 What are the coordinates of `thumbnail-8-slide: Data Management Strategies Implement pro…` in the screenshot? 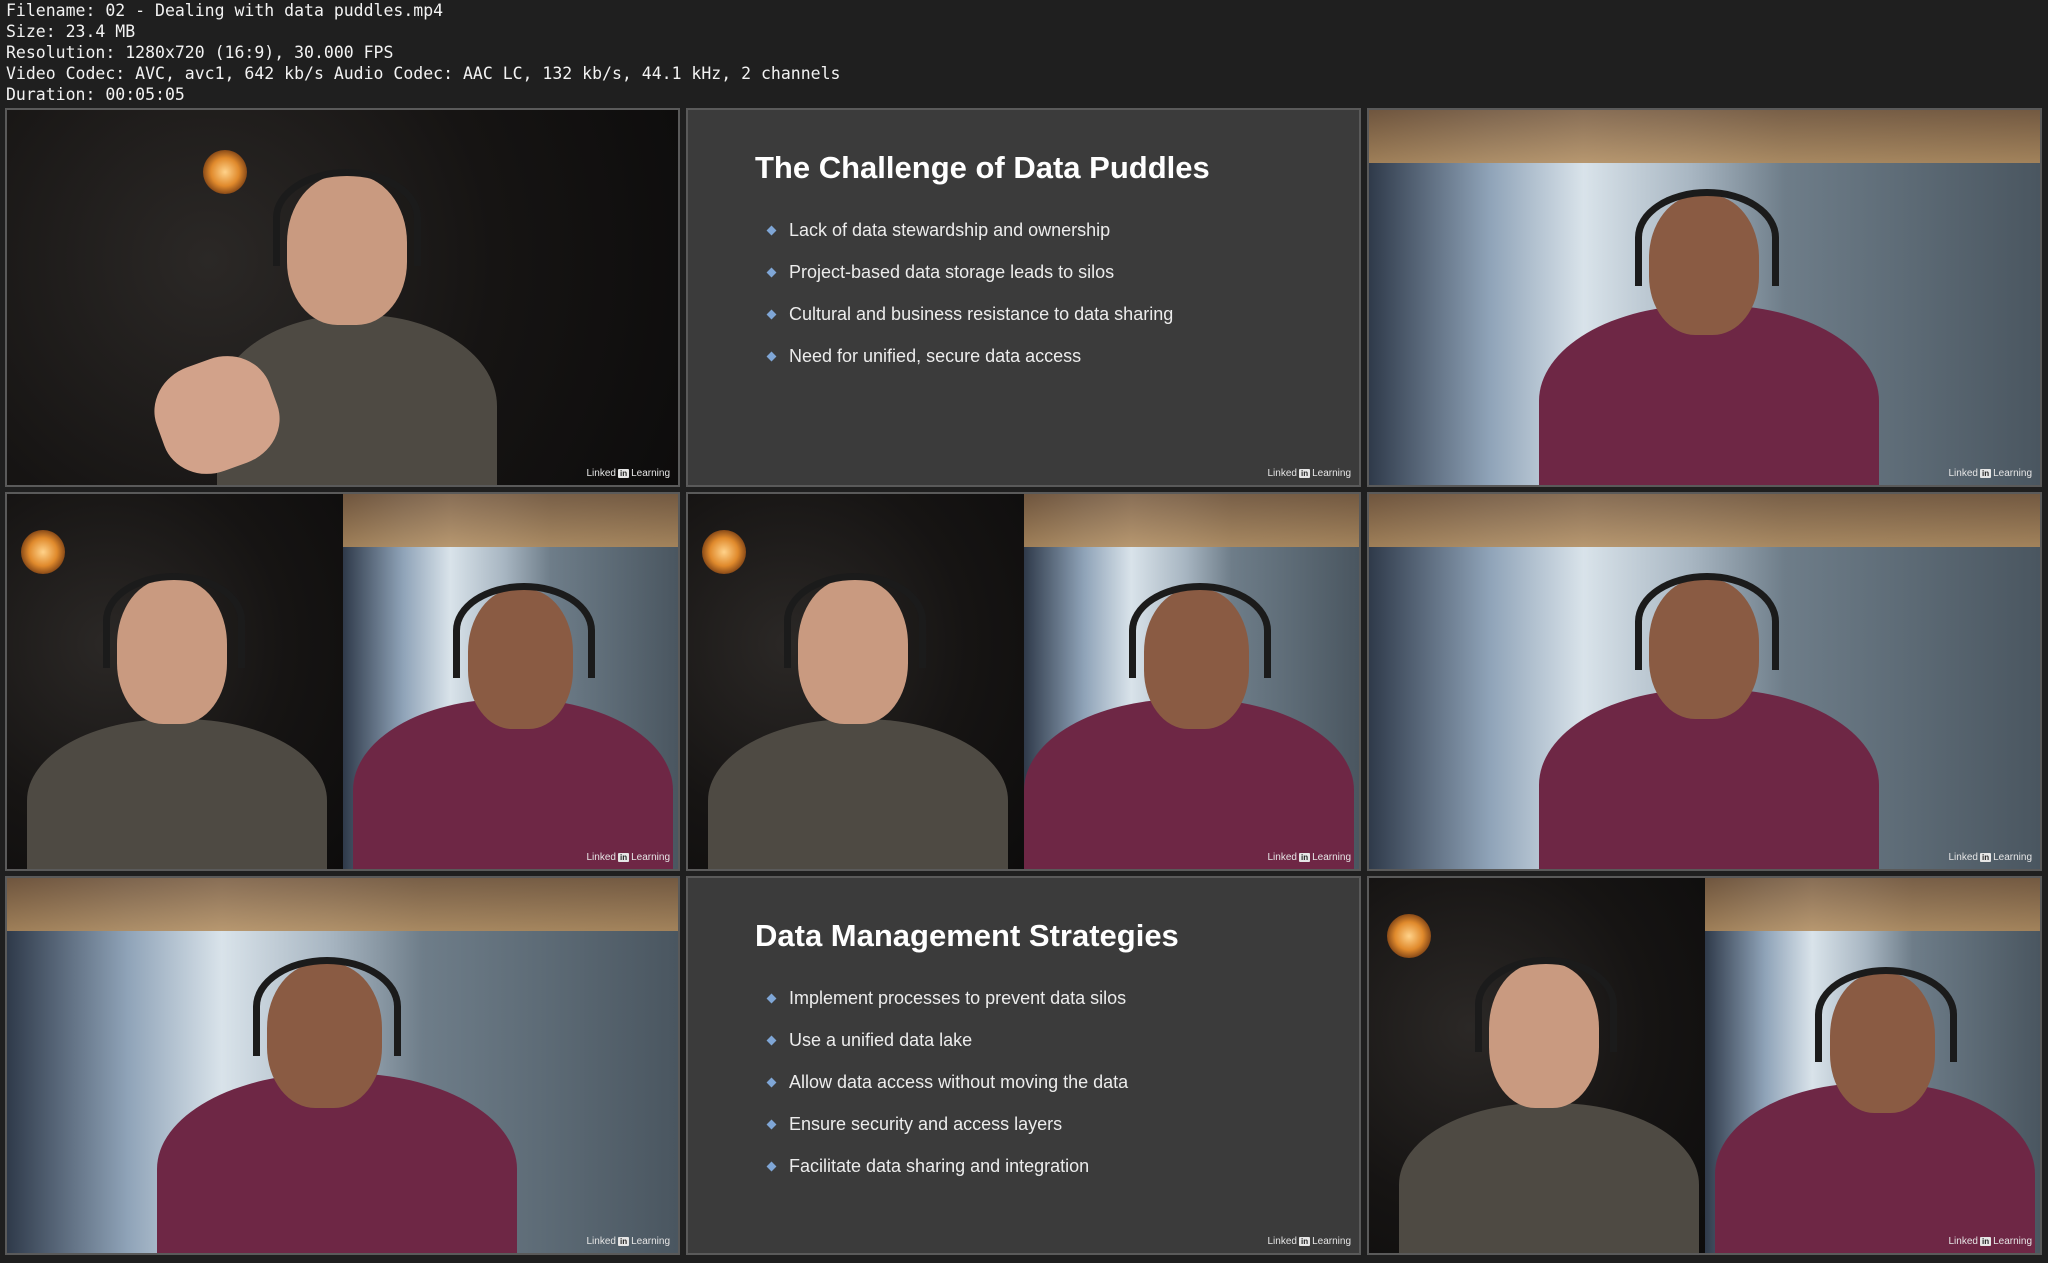 It's located at (1023, 1065).